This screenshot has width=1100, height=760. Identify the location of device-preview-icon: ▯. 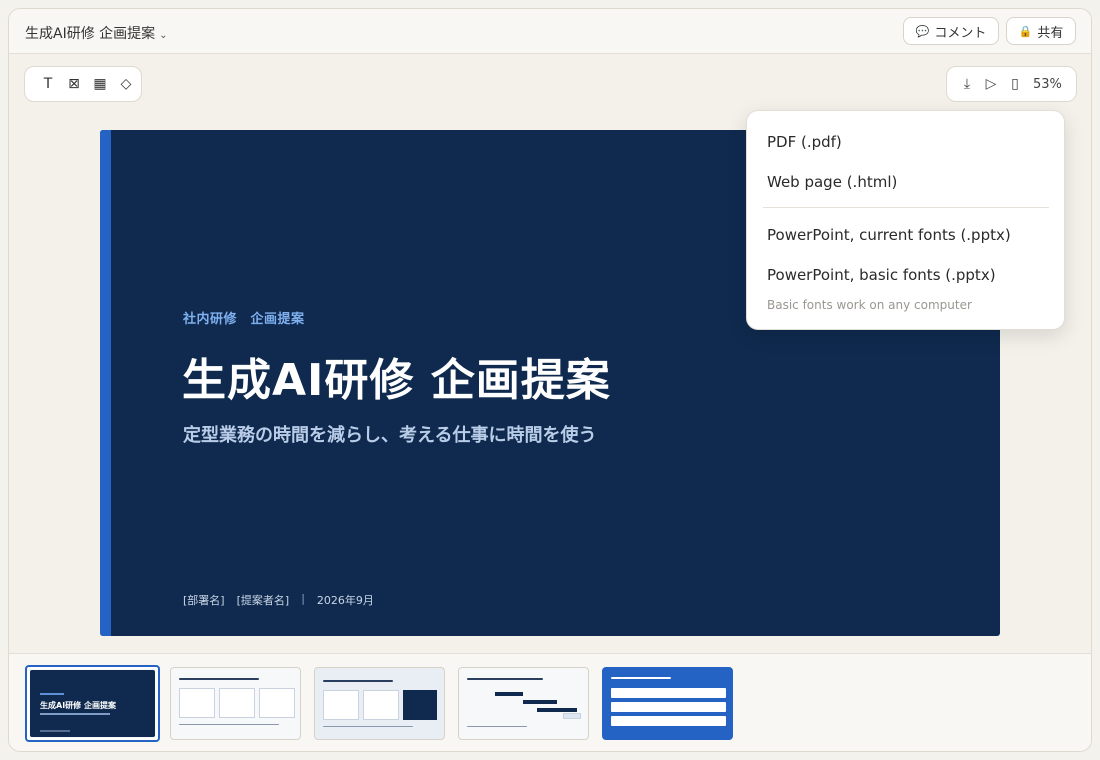
(1015, 84).